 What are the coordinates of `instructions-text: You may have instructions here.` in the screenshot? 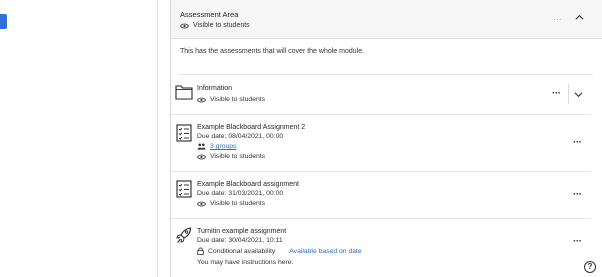 It's located at (245, 262).